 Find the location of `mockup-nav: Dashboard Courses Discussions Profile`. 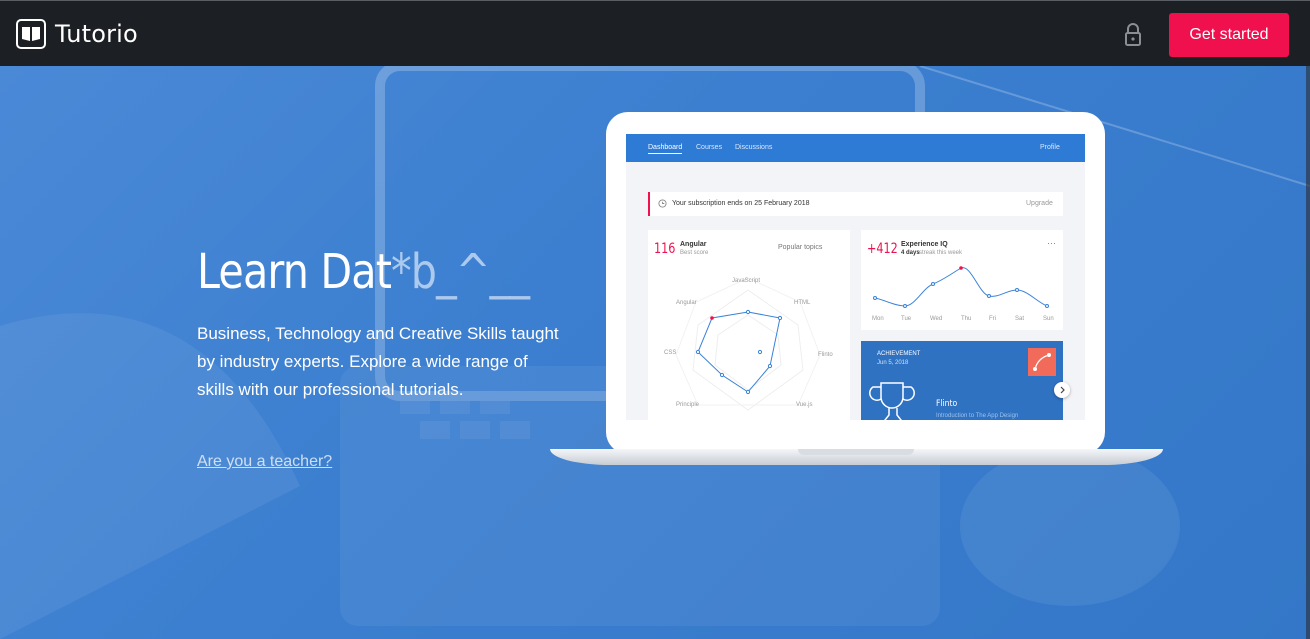

mockup-nav: Dashboard Courses Discussions Profile is located at coordinates (855, 148).